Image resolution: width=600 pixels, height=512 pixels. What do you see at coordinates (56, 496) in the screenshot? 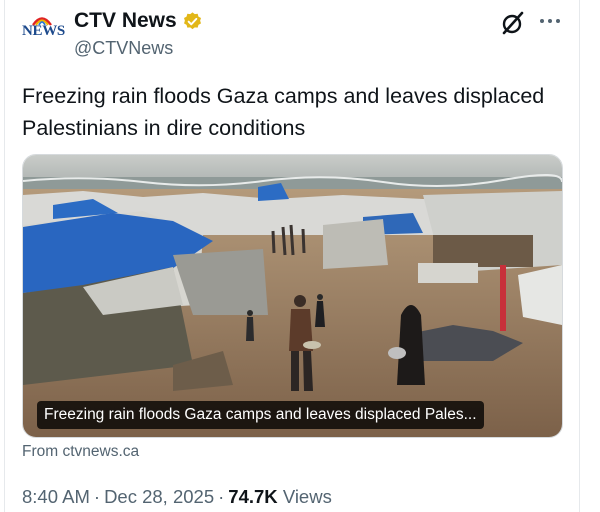
I see `tweet-time: 8:40 AM` at bounding box center [56, 496].